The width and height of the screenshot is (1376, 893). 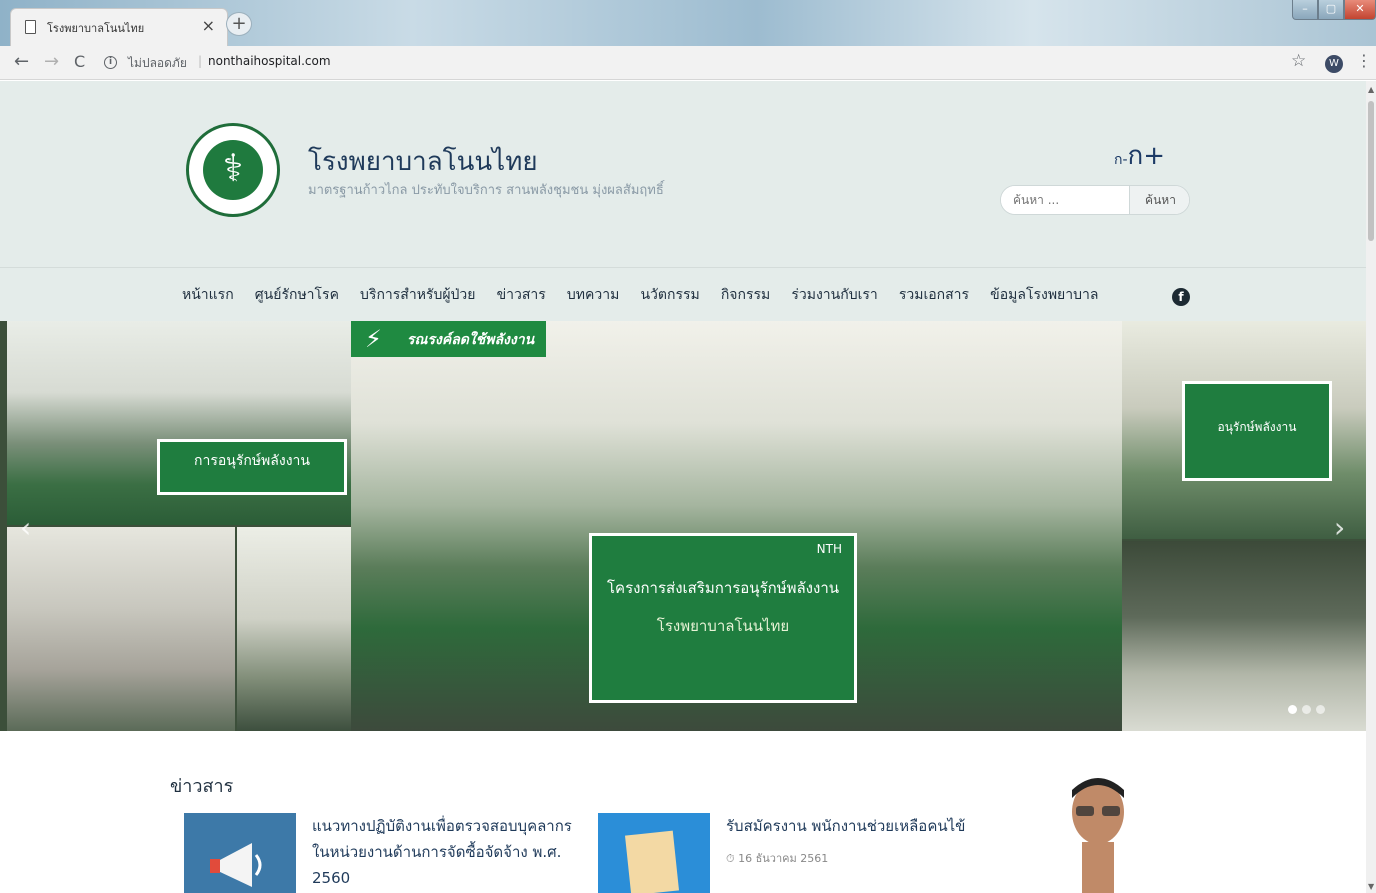 What do you see at coordinates (669, 295) in the screenshot?
I see `nav-item-innovations: นวัตกรรม` at bounding box center [669, 295].